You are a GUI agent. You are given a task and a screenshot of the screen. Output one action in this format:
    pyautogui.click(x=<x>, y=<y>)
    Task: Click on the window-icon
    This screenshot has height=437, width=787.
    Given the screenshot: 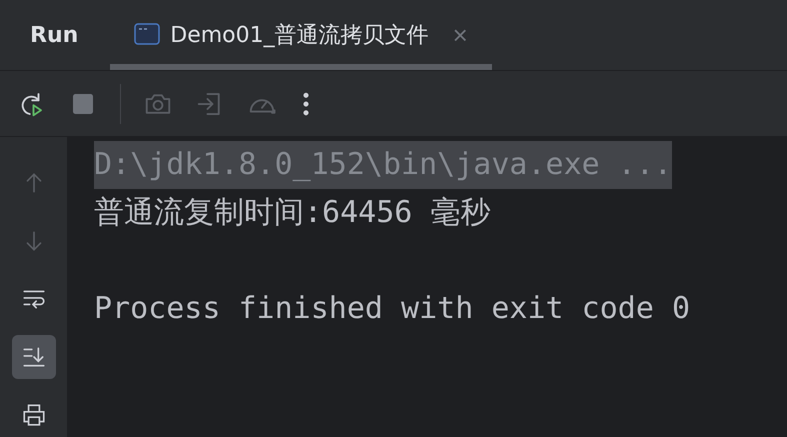 What is the action you would take?
    pyautogui.click(x=147, y=35)
    